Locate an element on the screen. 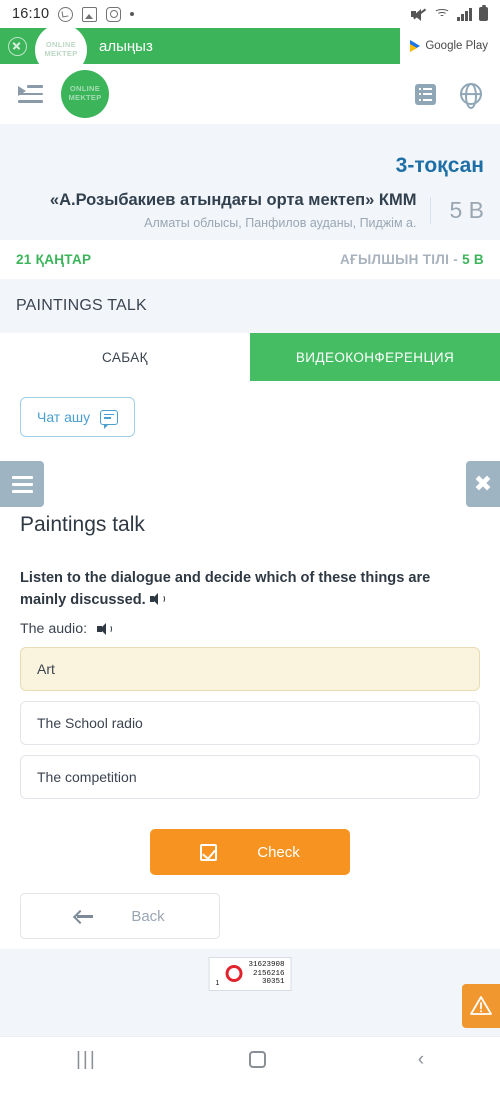 Image resolution: width=500 pixels, height=1111 pixels. lesson-date: 21 ҚАҢТАР is located at coordinates (54, 259).